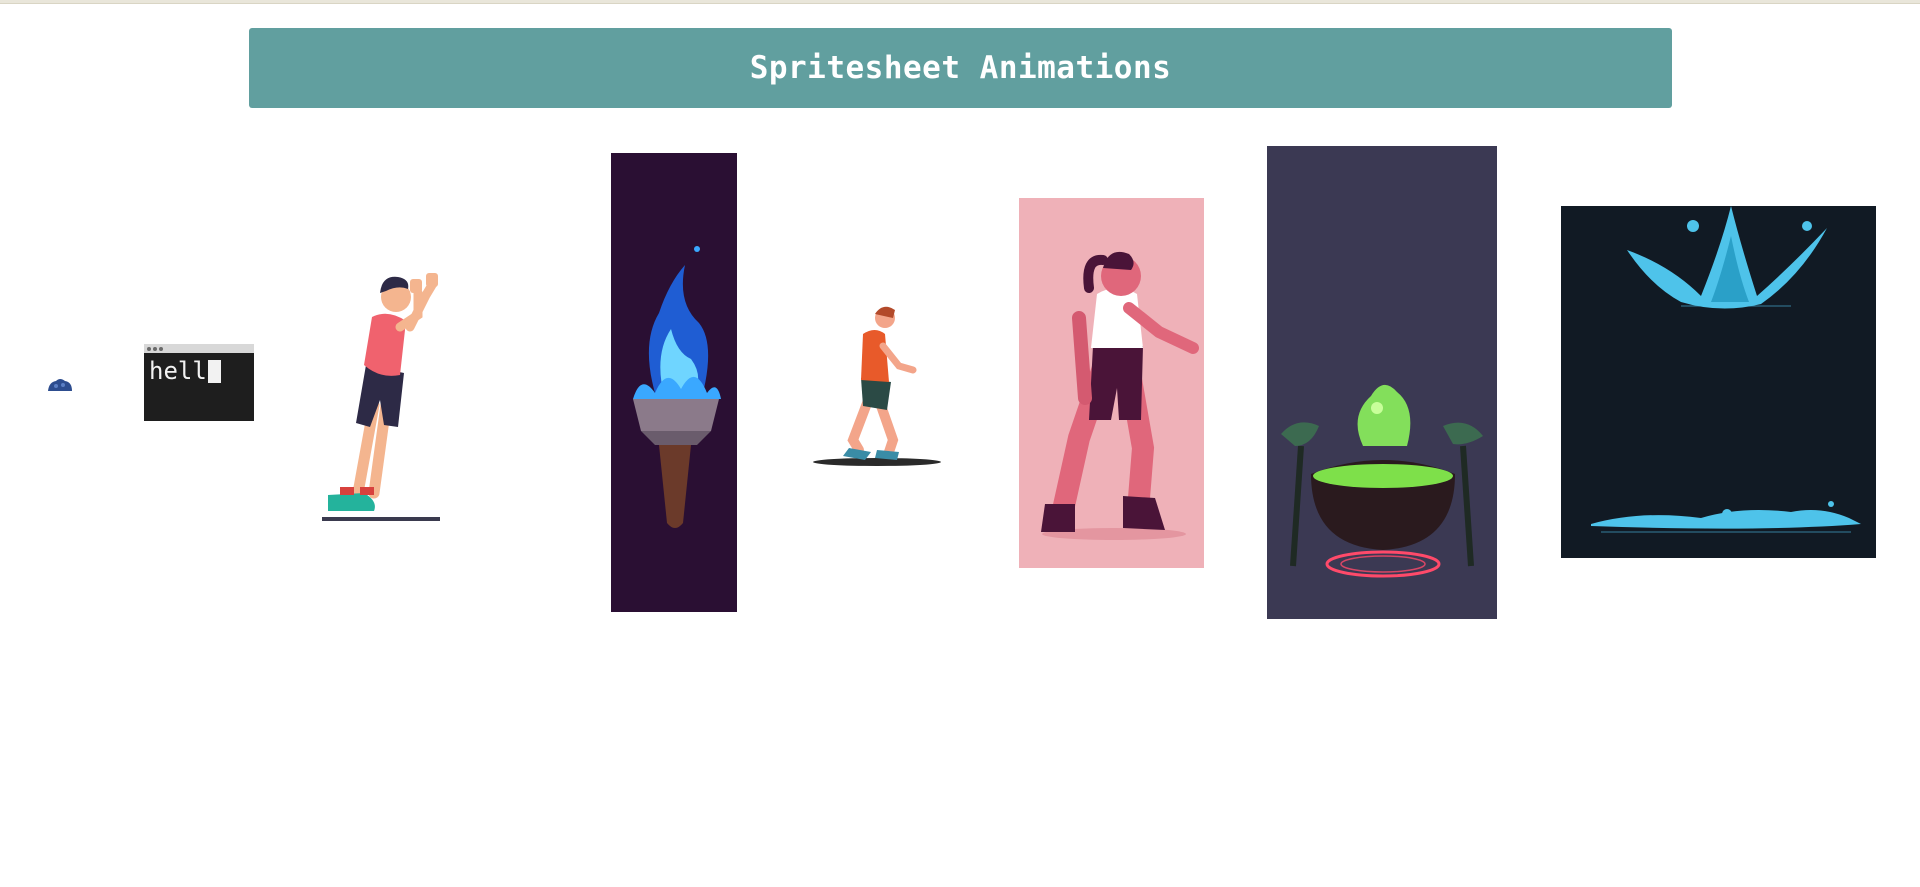 This screenshot has width=1920, height=887. What do you see at coordinates (60, 384) in the screenshot?
I see `blob-sprite` at bounding box center [60, 384].